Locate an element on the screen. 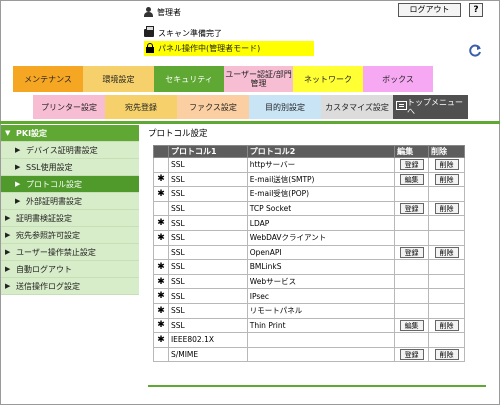  sidebar-item-label: ユーザー操作禁止設定 is located at coordinates (56, 252).